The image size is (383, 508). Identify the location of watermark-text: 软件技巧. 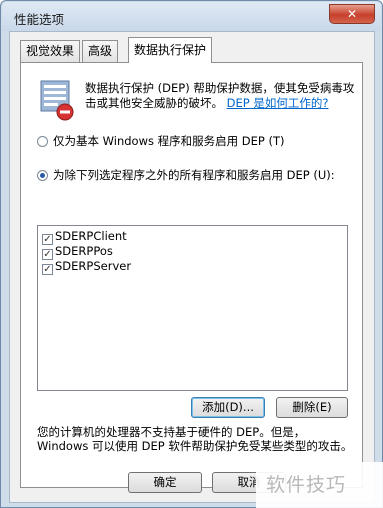
(306, 485).